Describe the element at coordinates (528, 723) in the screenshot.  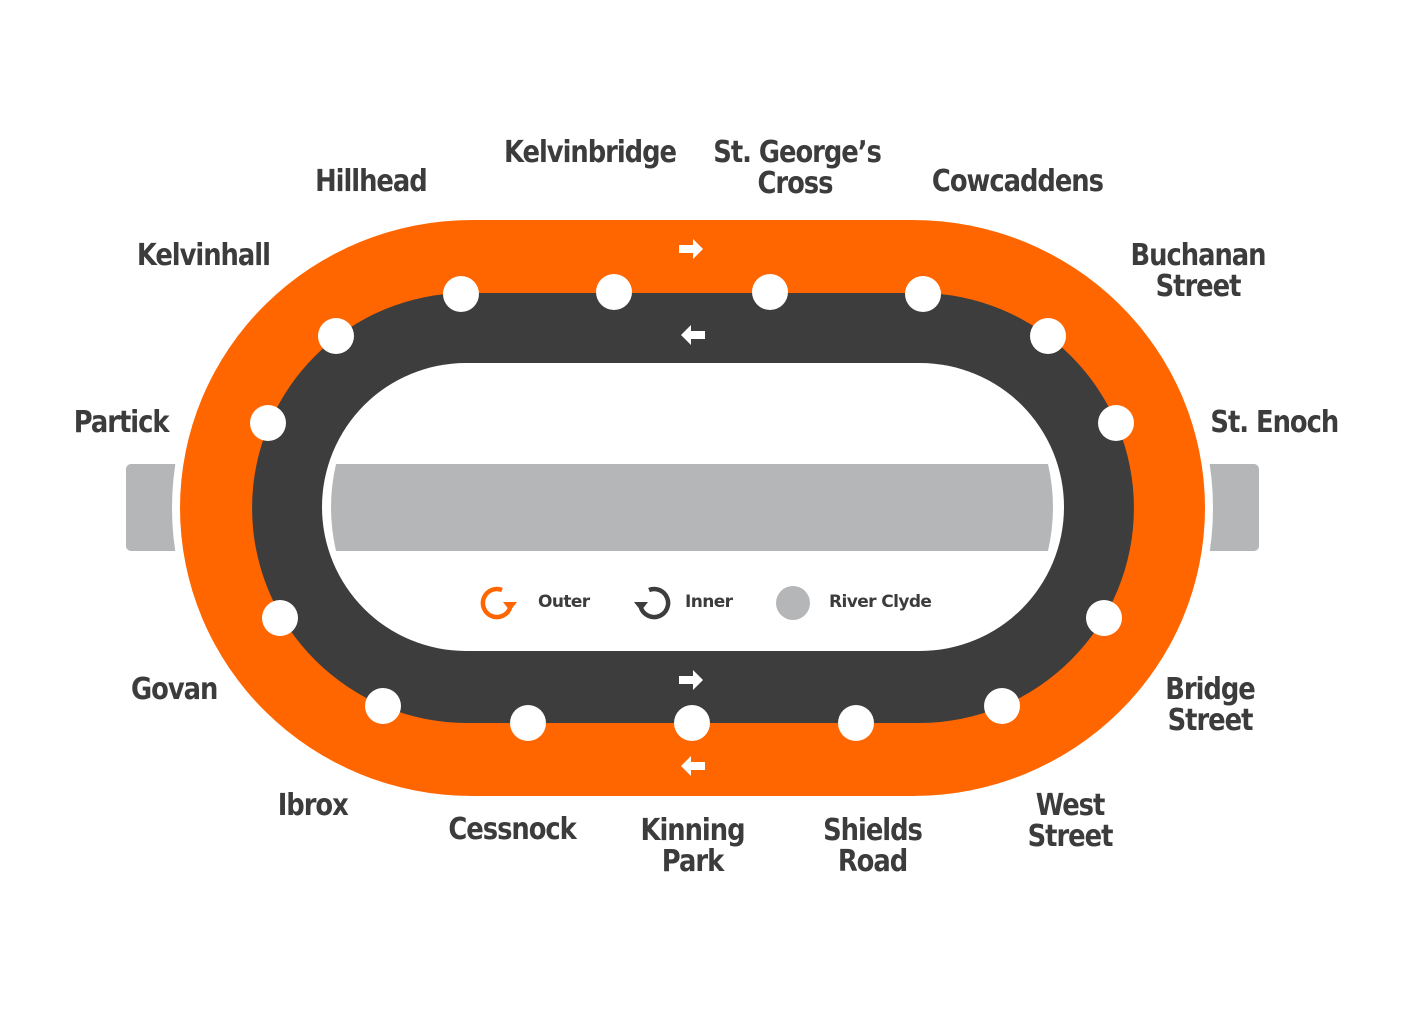
I see `station-cessnock` at that location.